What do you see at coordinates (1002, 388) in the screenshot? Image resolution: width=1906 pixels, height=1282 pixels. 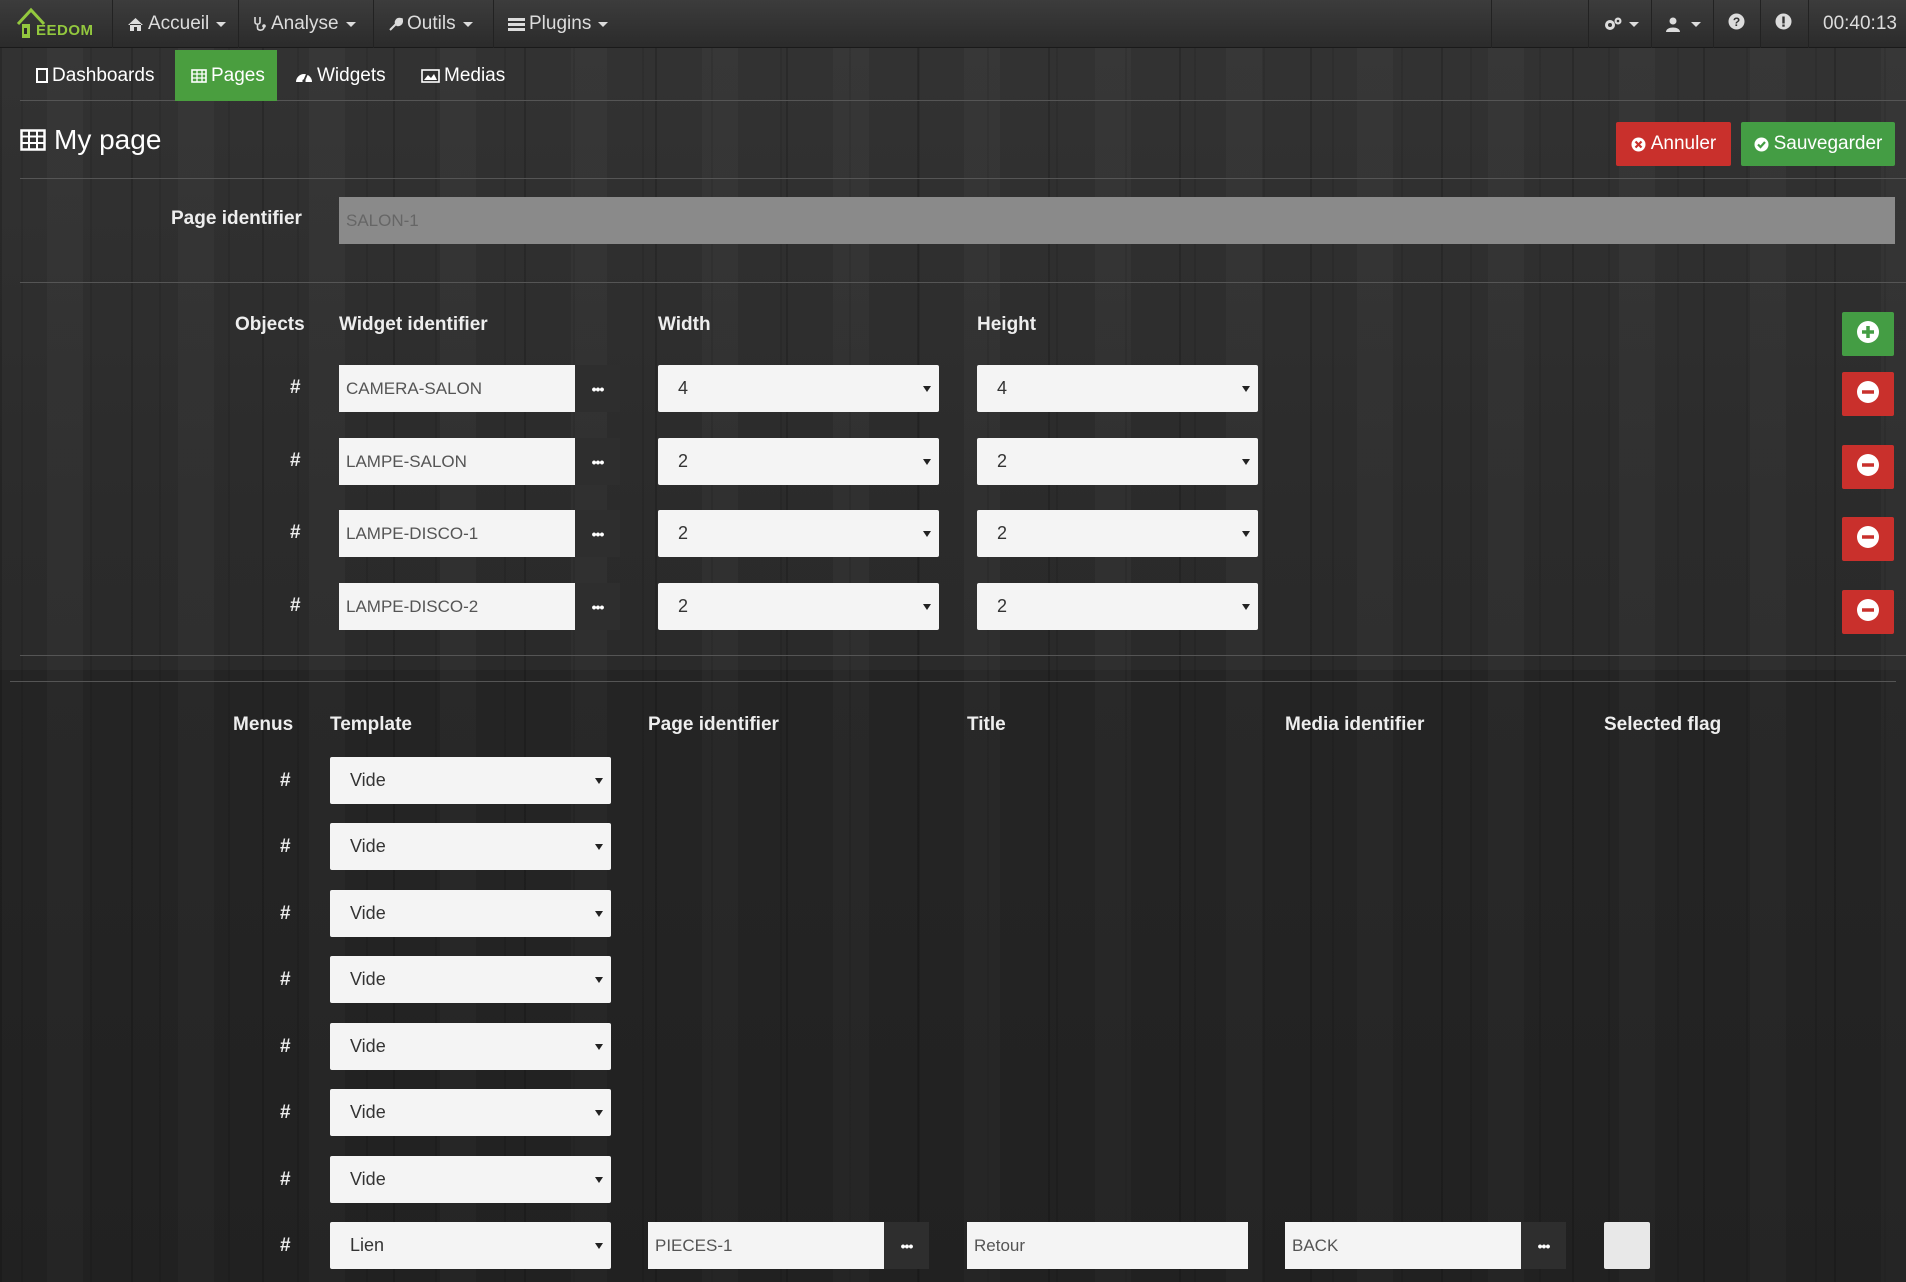 I see `height-select-value: 4` at bounding box center [1002, 388].